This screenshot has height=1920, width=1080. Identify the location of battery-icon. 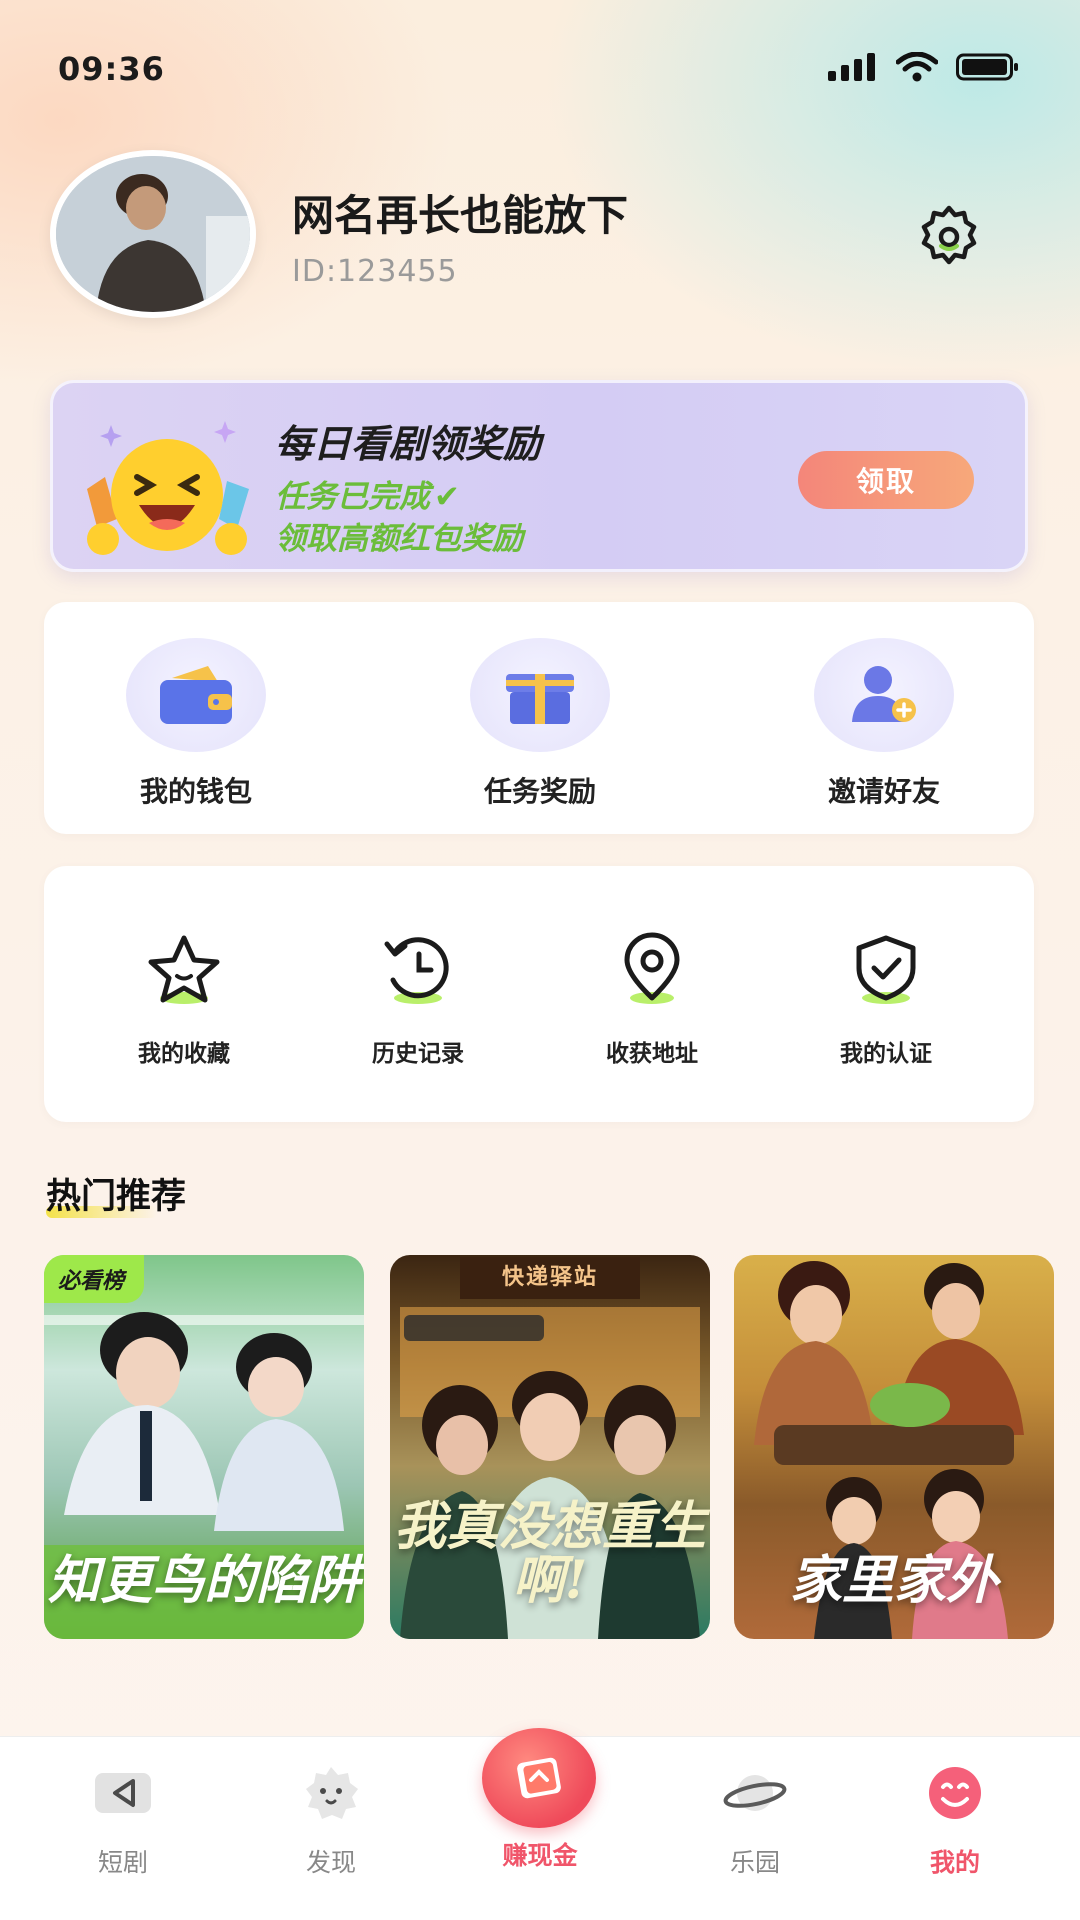
(987, 67).